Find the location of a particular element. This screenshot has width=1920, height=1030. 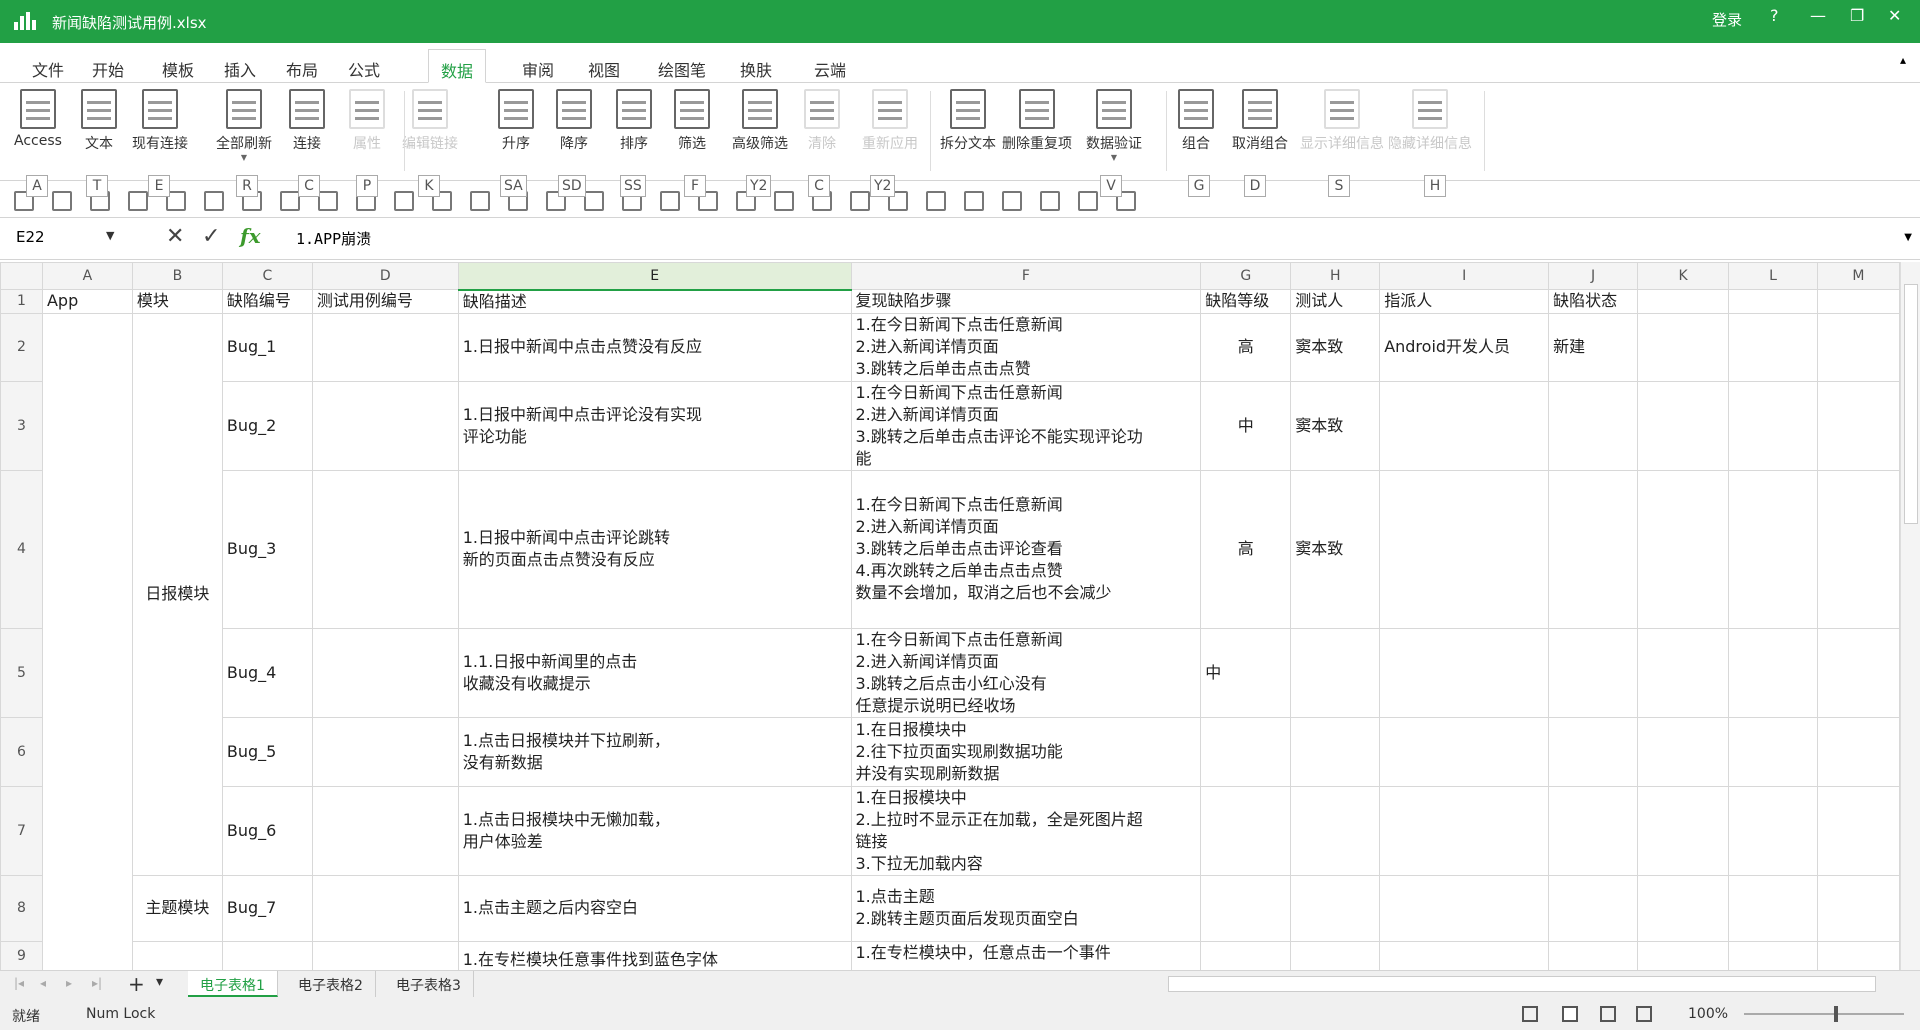

cell-C: Bug_4 is located at coordinates (267, 672).